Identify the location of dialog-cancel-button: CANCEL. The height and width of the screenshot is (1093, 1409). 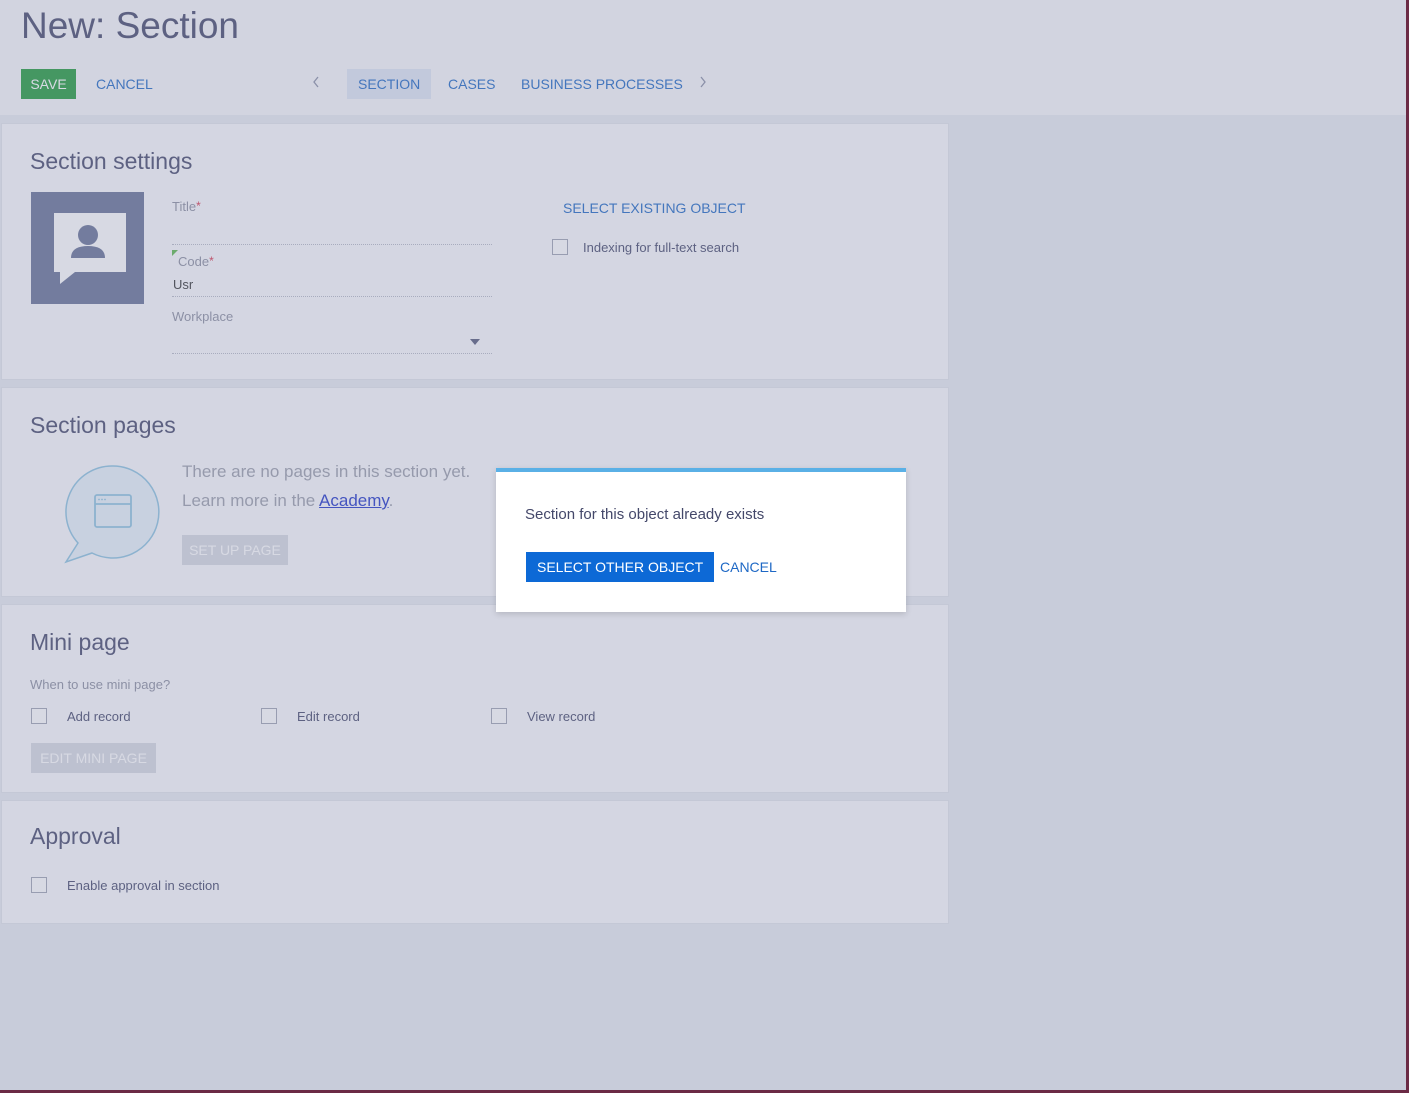
(748, 567).